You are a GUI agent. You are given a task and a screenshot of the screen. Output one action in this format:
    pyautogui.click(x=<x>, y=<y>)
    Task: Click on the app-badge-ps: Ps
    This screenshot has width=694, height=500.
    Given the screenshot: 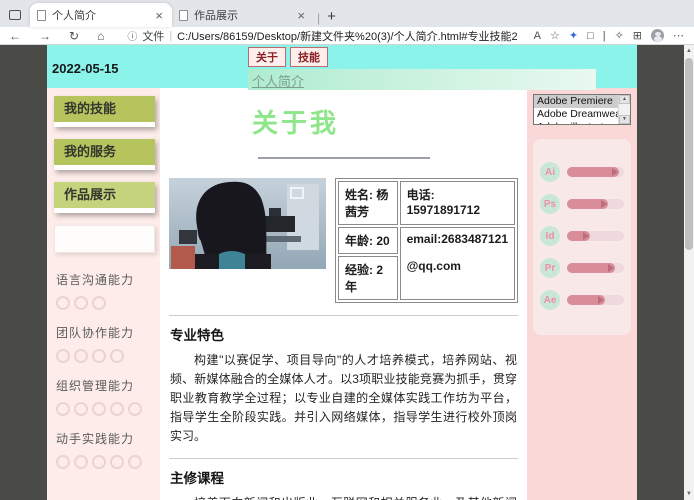 What is the action you would take?
    pyautogui.click(x=550, y=204)
    